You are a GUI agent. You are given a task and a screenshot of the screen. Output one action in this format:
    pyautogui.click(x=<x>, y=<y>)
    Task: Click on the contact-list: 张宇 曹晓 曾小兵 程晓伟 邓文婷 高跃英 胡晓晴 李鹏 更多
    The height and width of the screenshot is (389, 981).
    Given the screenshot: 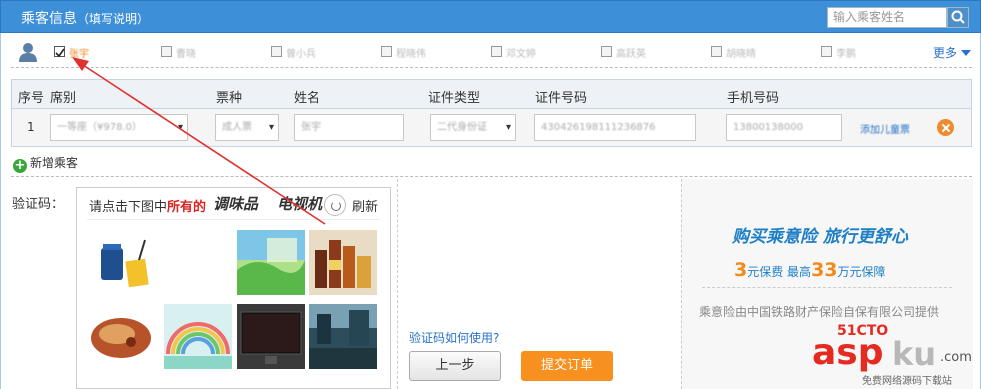 What is the action you would take?
    pyautogui.click(x=491, y=52)
    